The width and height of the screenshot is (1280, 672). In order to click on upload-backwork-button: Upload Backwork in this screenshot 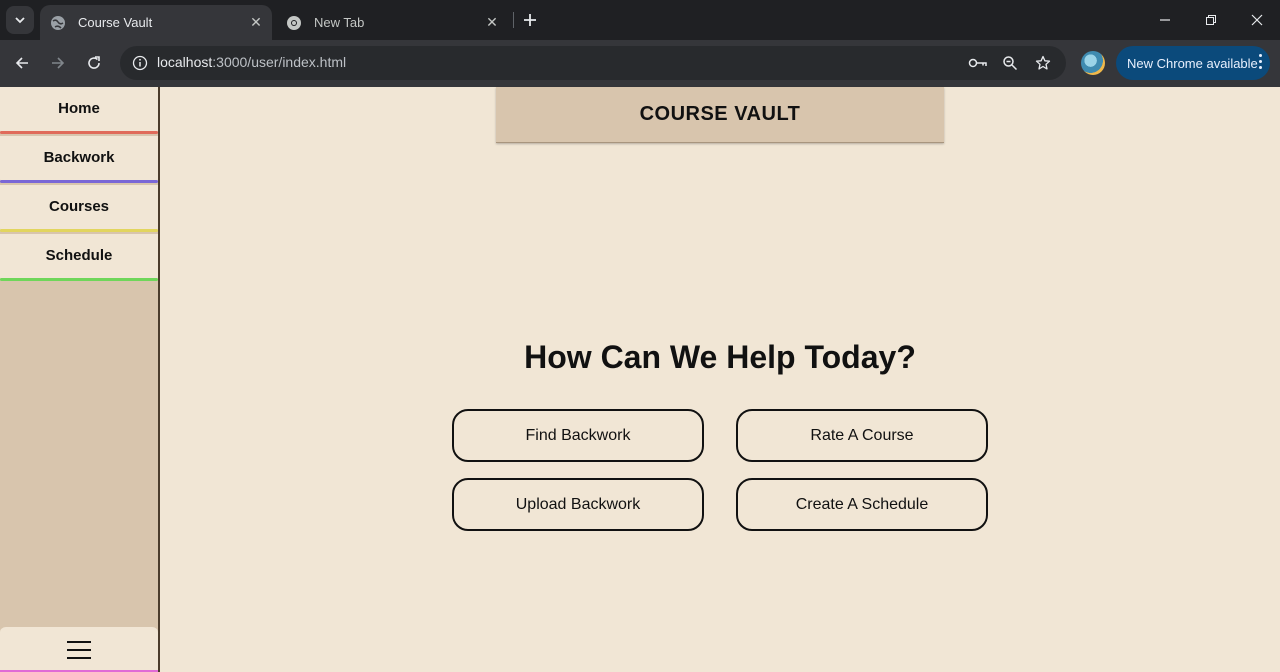, I will do `click(578, 504)`.